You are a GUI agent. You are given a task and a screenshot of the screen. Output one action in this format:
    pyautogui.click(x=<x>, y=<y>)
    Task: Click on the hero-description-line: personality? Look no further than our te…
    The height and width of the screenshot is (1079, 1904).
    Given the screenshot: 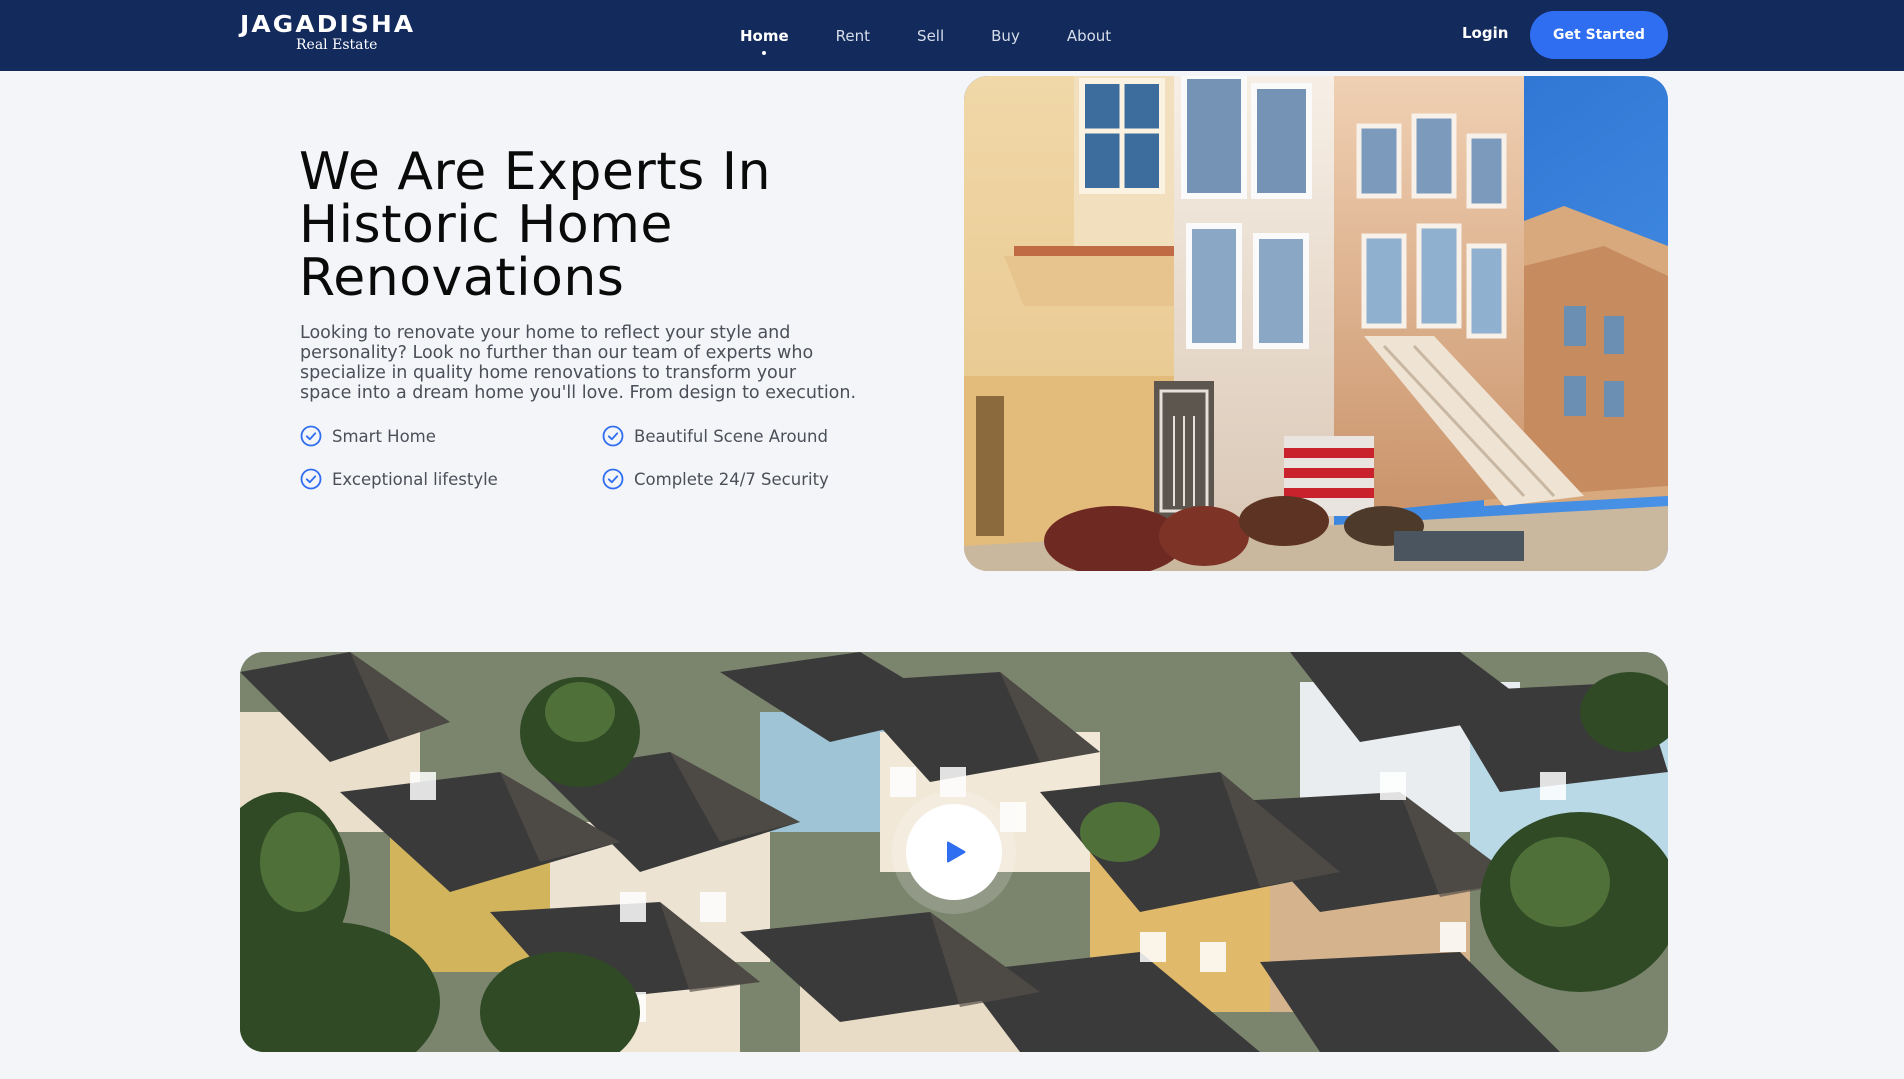 What is the action you would take?
    pyautogui.click(x=557, y=353)
    